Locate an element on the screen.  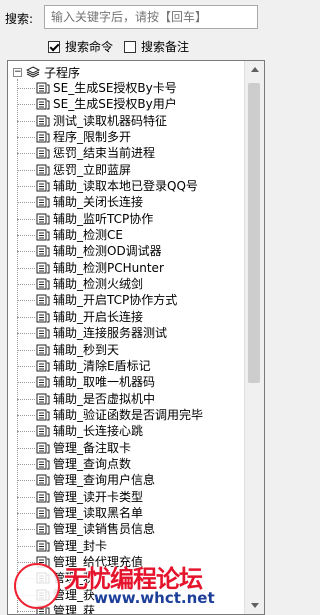
tree-item-label: 辅助_检测火绒剑 is located at coordinates (98, 284).